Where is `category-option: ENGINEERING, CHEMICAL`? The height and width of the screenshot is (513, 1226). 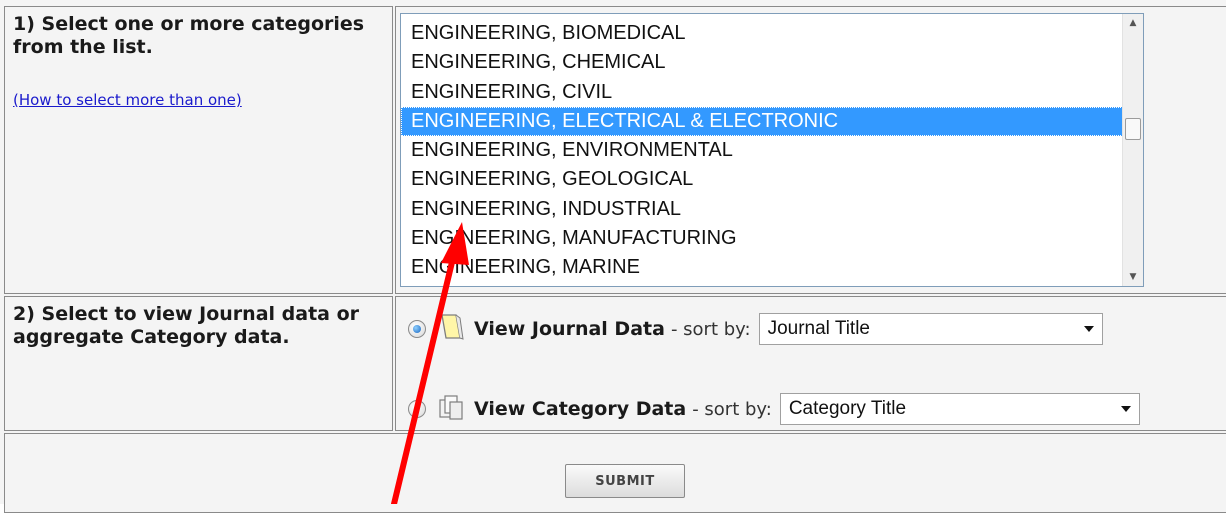
category-option: ENGINEERING, CHEMICAL is located at coordinates (762, 62).